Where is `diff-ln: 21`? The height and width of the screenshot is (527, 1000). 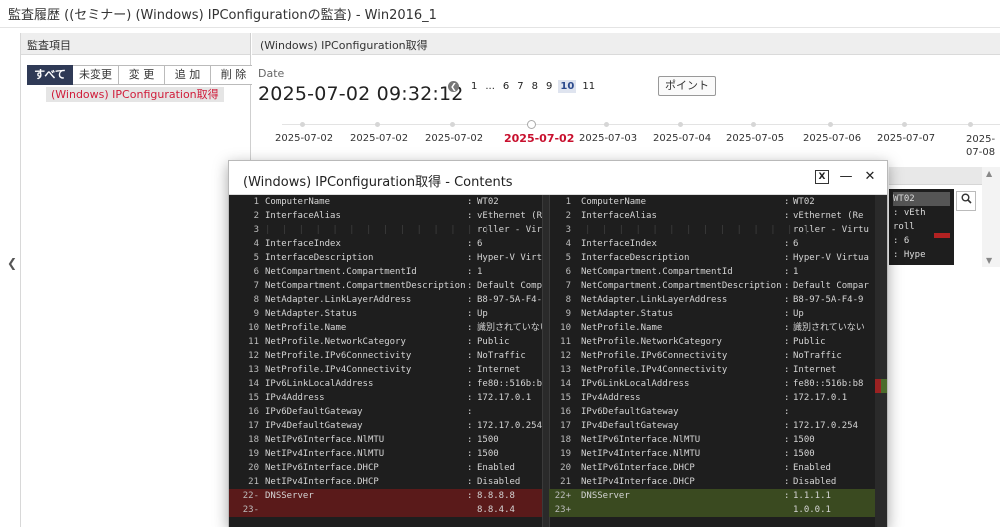 diff-ln: 21 is located at coordinates (565, 482).